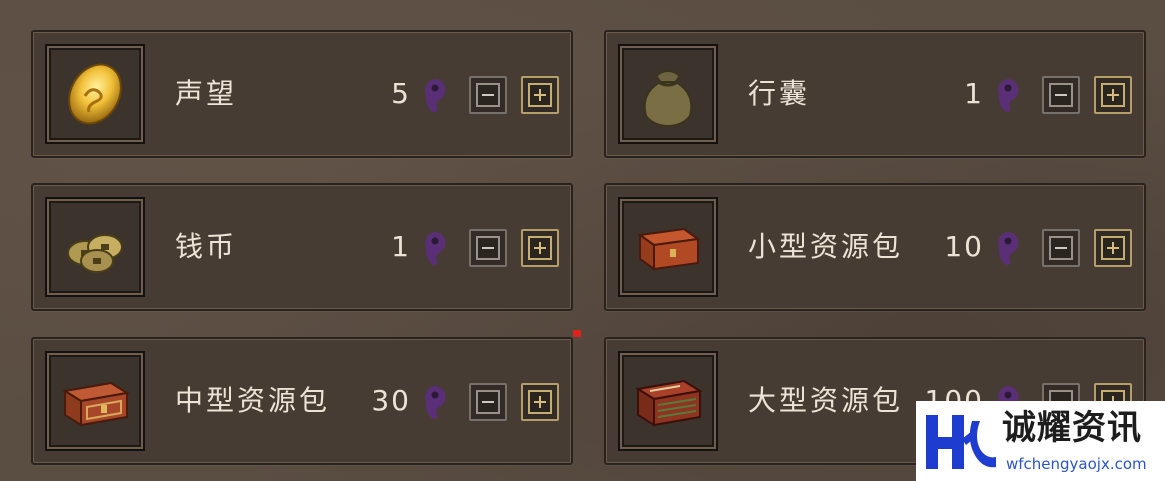 This screenshot has height=481, width=1165. Describe the element at coordinates (302, 247) in the screenshot. I see `item-card-coins: 钱币 1` at that location.